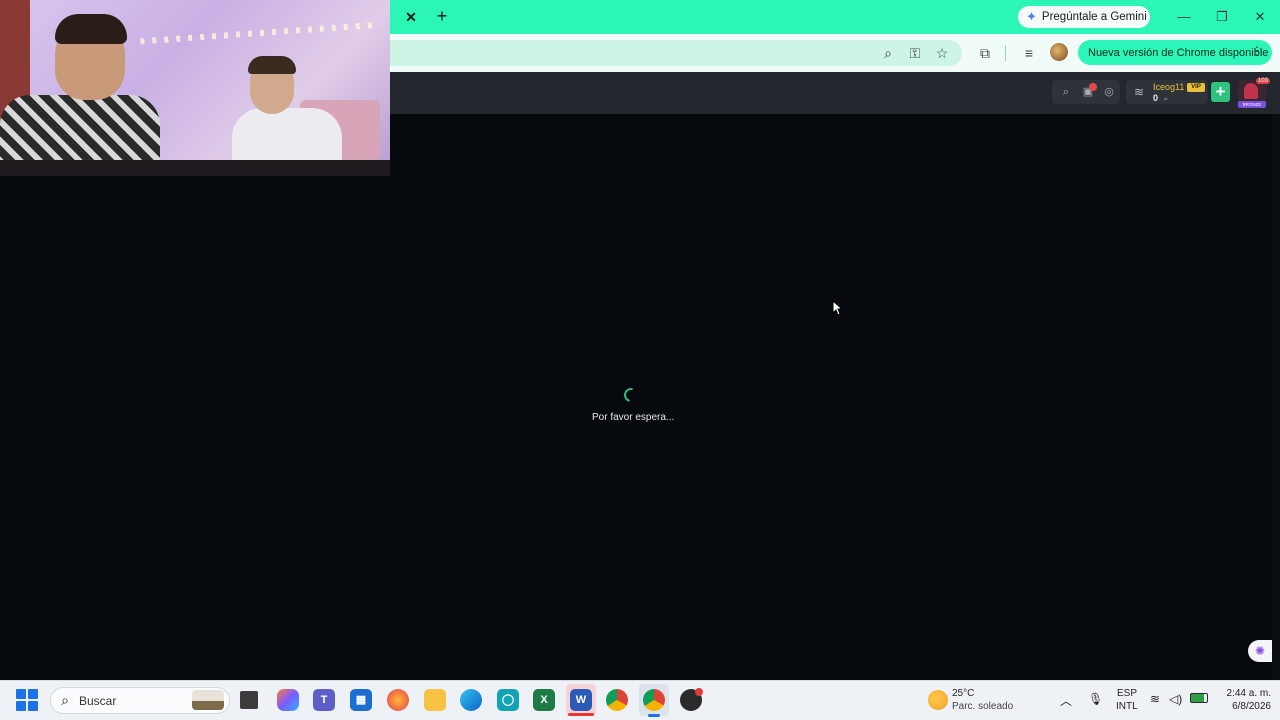 The width and height of the screenshot is (1280, 720). Describe the element at coordinates (581, 714) in the screenshot. I see `word-running-indicator` at that location.